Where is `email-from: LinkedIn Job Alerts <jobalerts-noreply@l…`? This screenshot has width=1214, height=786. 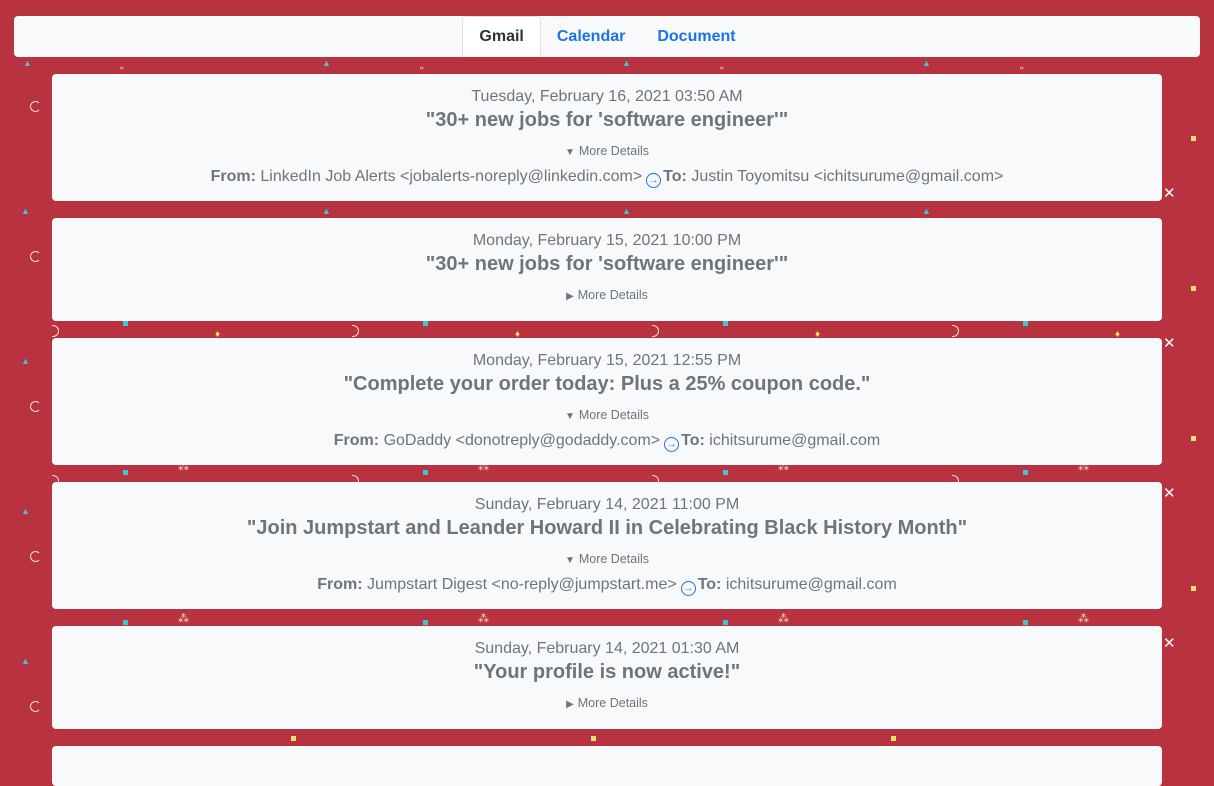
email-from: LinkedIn Job Alerts <jobalerts-noreply@l… is located at coordinates (451, 176).